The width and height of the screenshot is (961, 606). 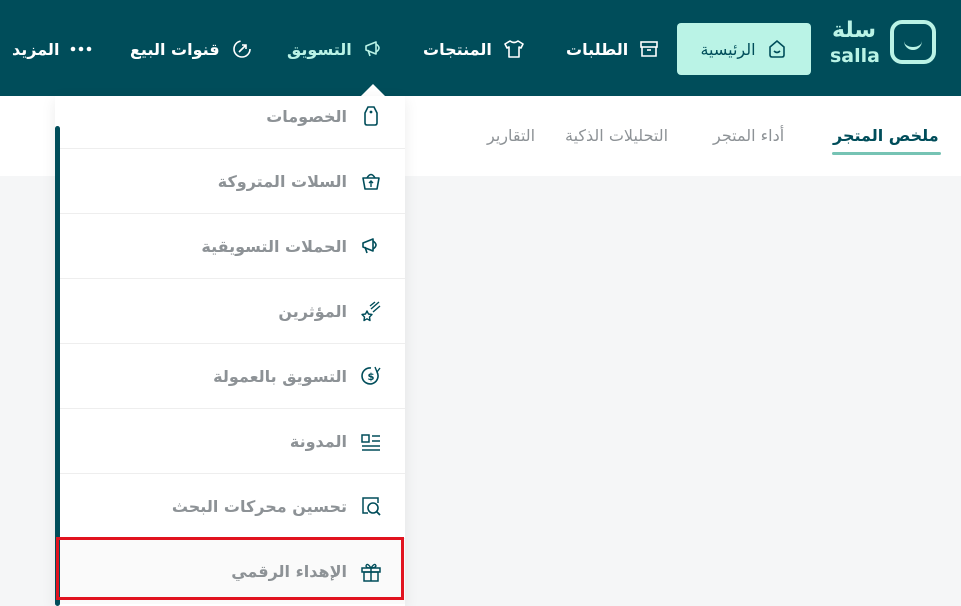 I want to click on tab-reports: التقارير, so click(x=511, y=135).